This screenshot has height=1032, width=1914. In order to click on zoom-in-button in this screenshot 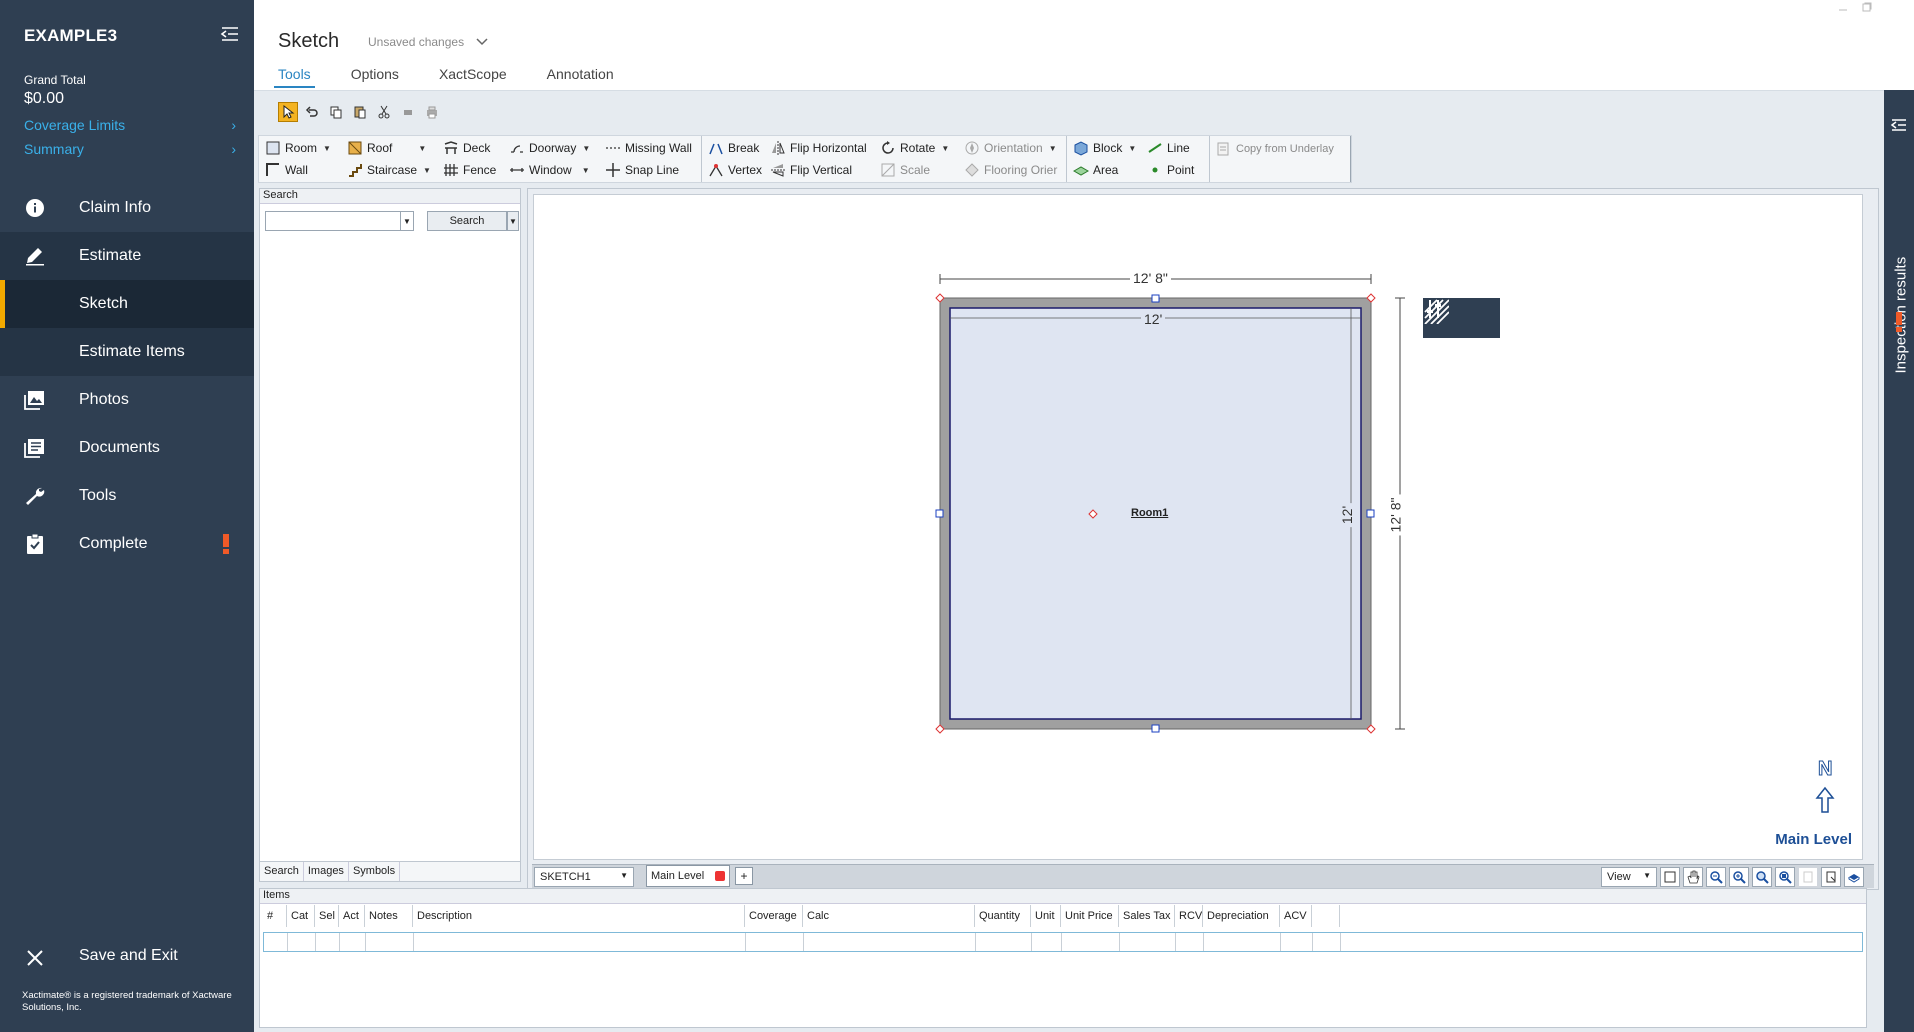, I will do `click(1739, 877)`.